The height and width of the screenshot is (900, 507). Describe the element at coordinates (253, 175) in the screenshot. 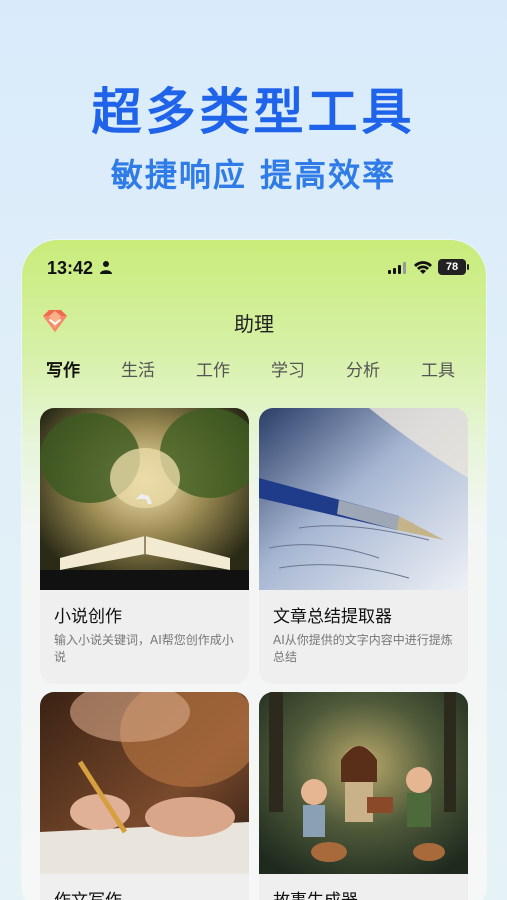

I see `hero-subtitle: 敏捷响应 提高效率` at that location.